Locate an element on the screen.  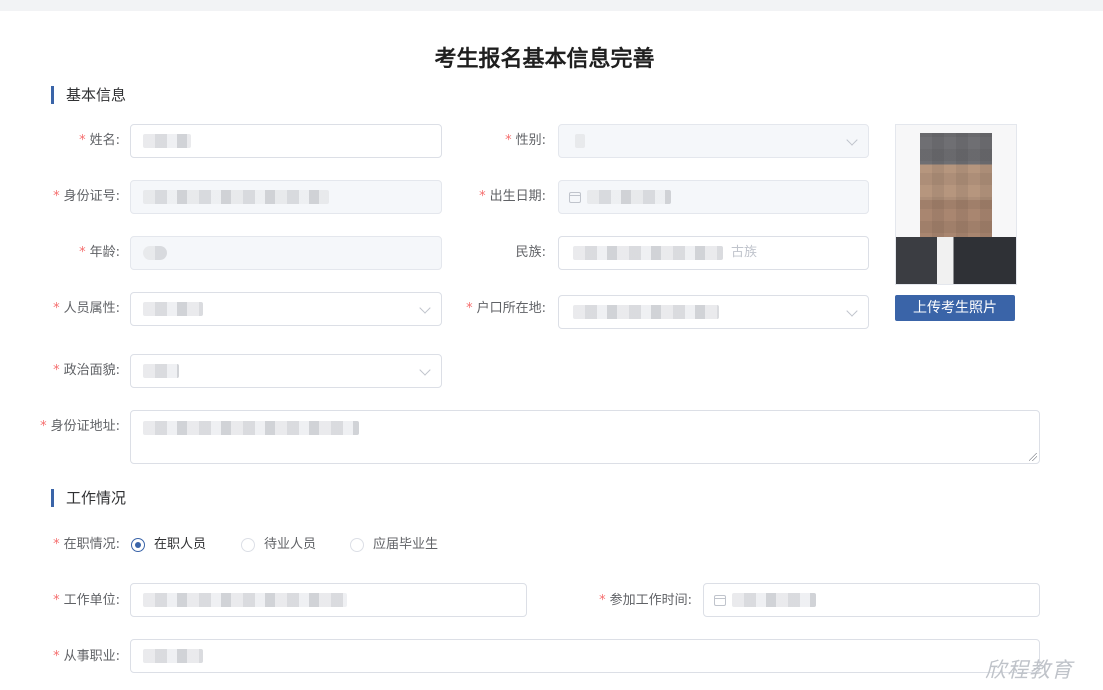
photo-body is located at coordinates (956, 260).